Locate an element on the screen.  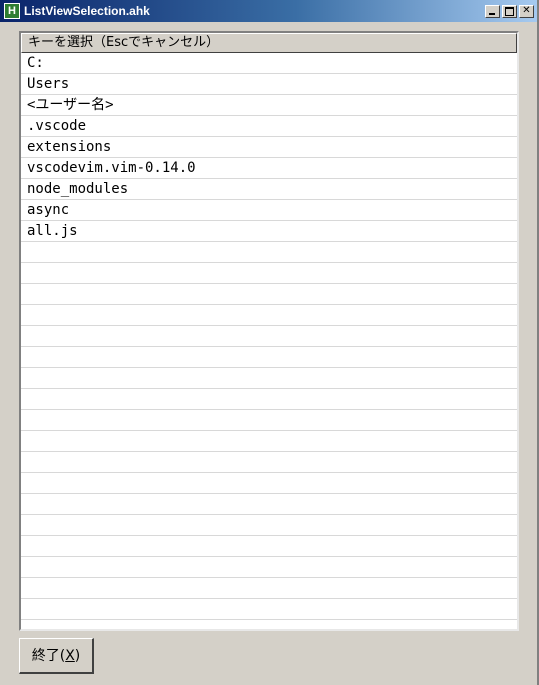
exit-button: 終了(X) is located at coordinates (56, 656).